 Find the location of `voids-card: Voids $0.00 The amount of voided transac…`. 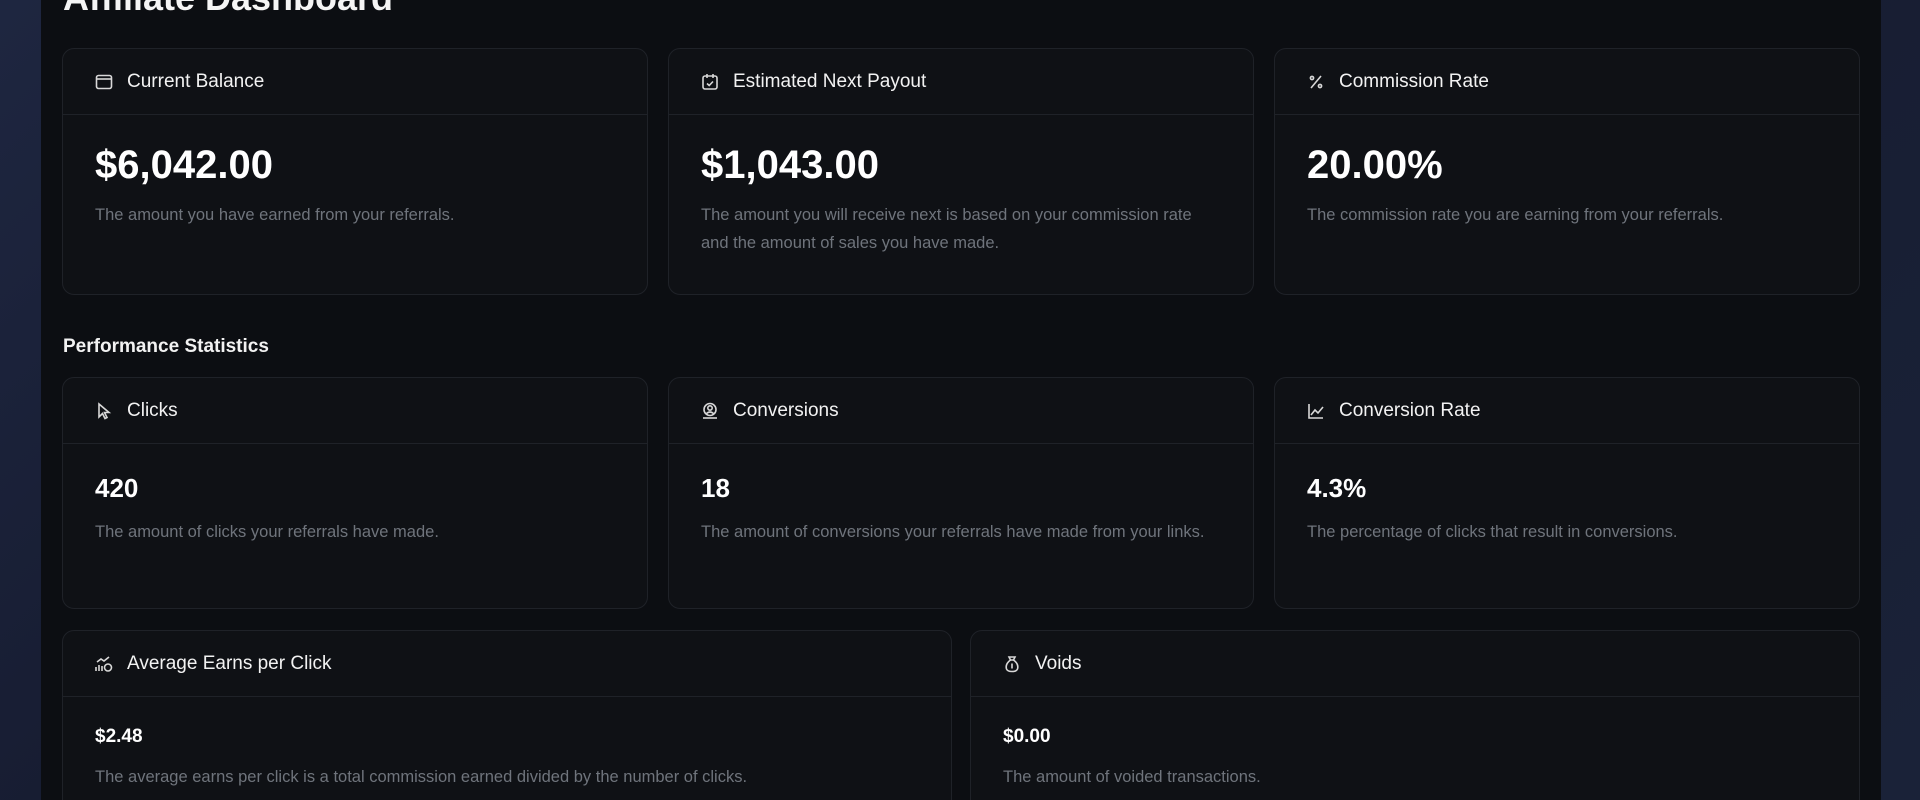

voids-card: Voids $0.00 The amount of voided transac… is located at coordinates (1415, 715).